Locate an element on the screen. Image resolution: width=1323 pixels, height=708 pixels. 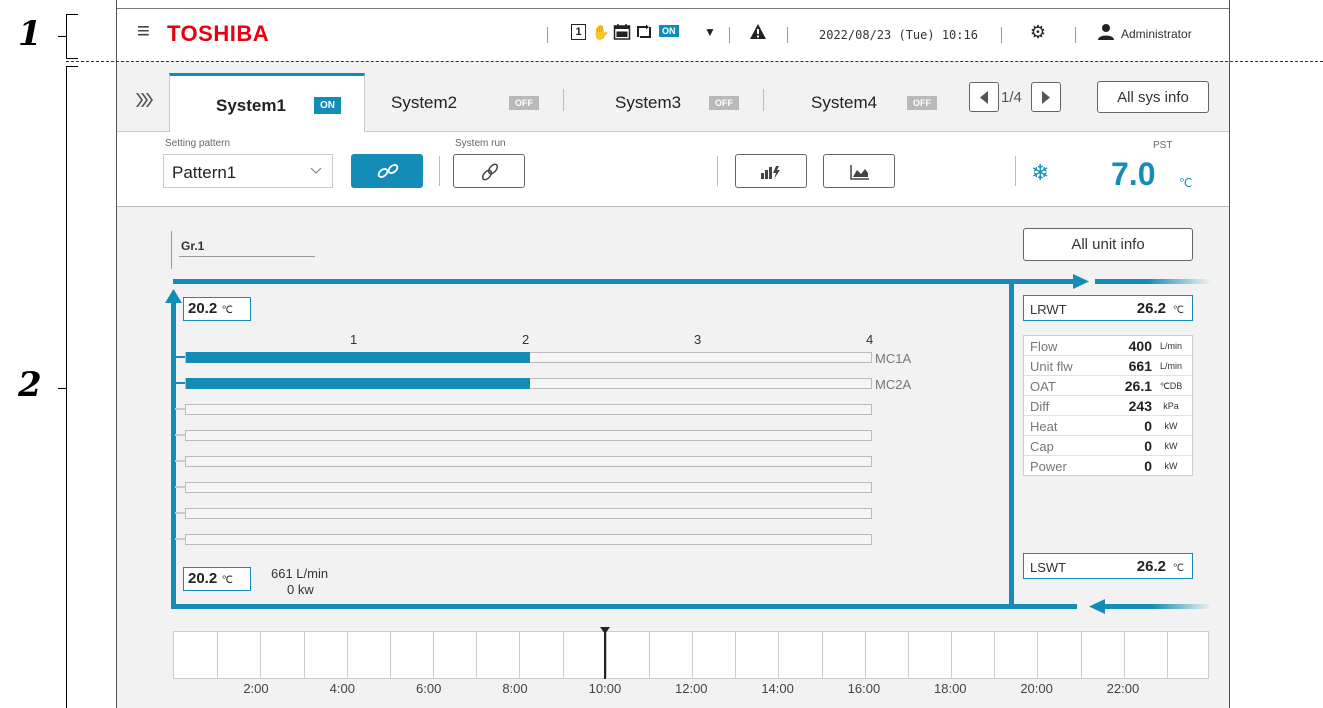
all-sys-info-button: All sys info is located at coordinates (1153, 97).